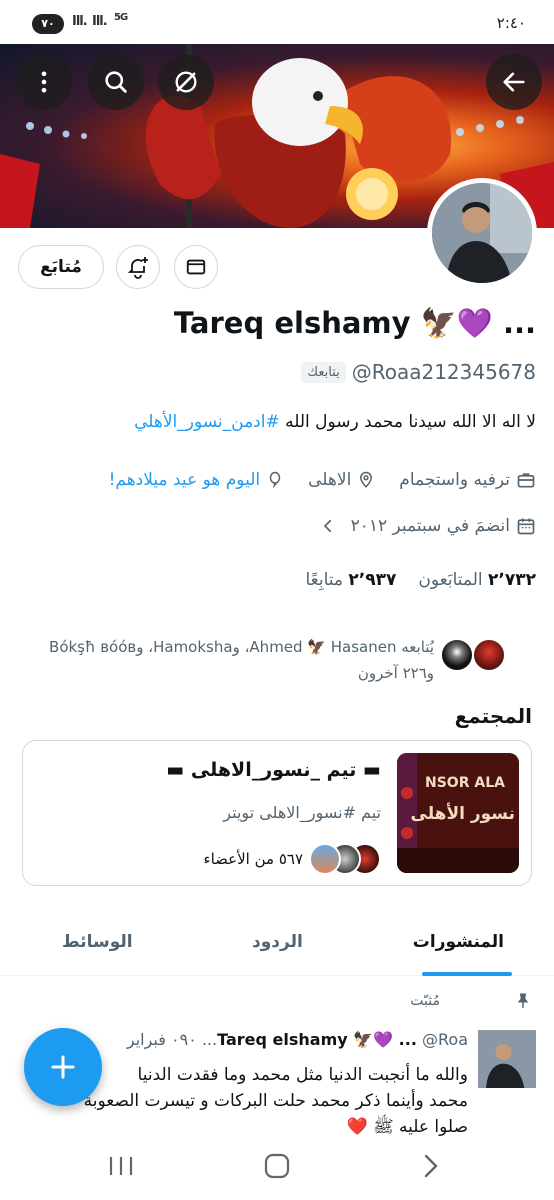  I want to click on home-button, so click(277, 1166).